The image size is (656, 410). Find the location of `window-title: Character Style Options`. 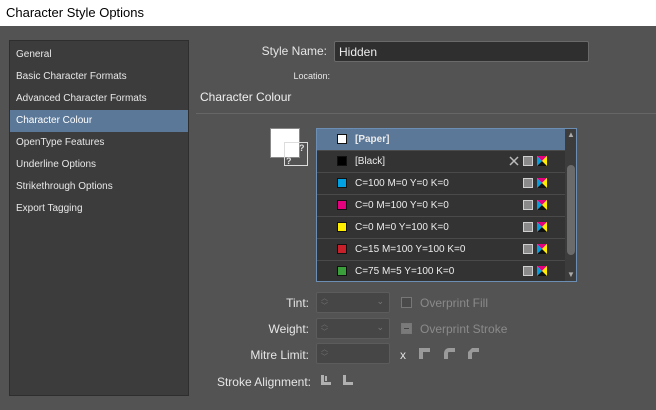

window-title: Character Style Options is located at coordinates (75, 12).